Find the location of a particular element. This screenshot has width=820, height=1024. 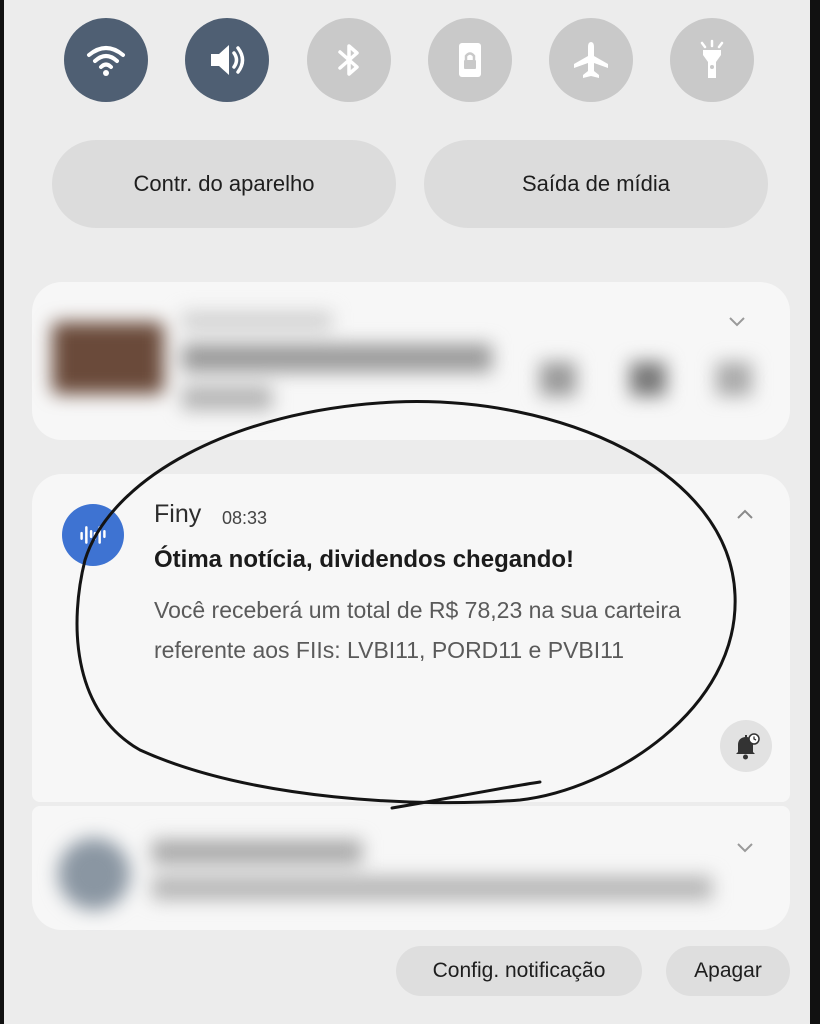

finy-logo-icon is located at coordinates (93, 535).